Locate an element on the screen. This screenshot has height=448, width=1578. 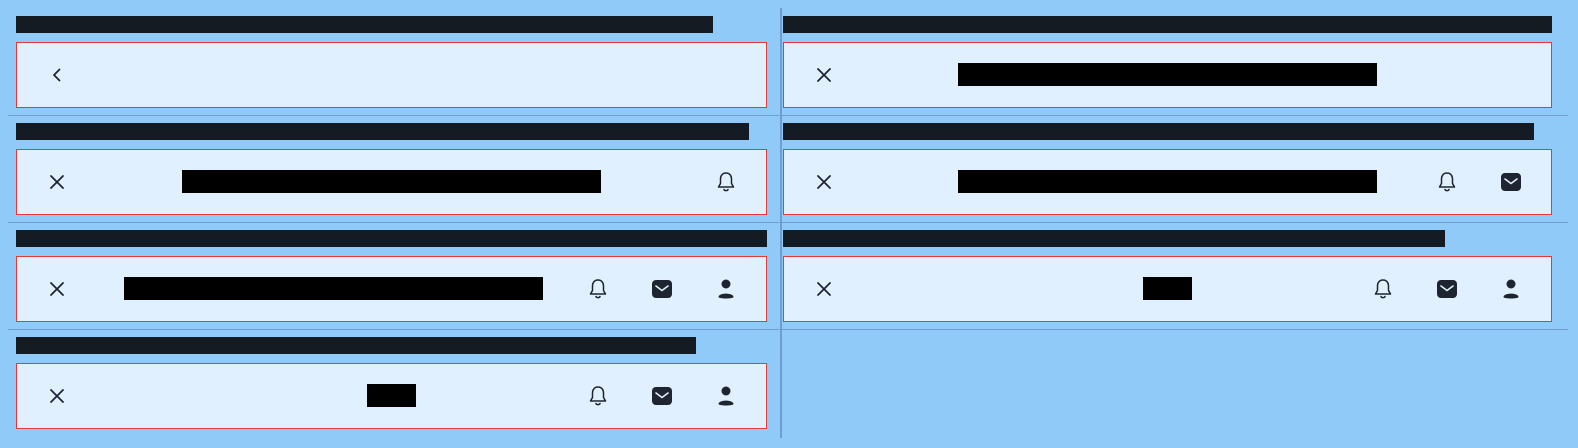
chevron-left-icon is located at coordinates (57, 75).